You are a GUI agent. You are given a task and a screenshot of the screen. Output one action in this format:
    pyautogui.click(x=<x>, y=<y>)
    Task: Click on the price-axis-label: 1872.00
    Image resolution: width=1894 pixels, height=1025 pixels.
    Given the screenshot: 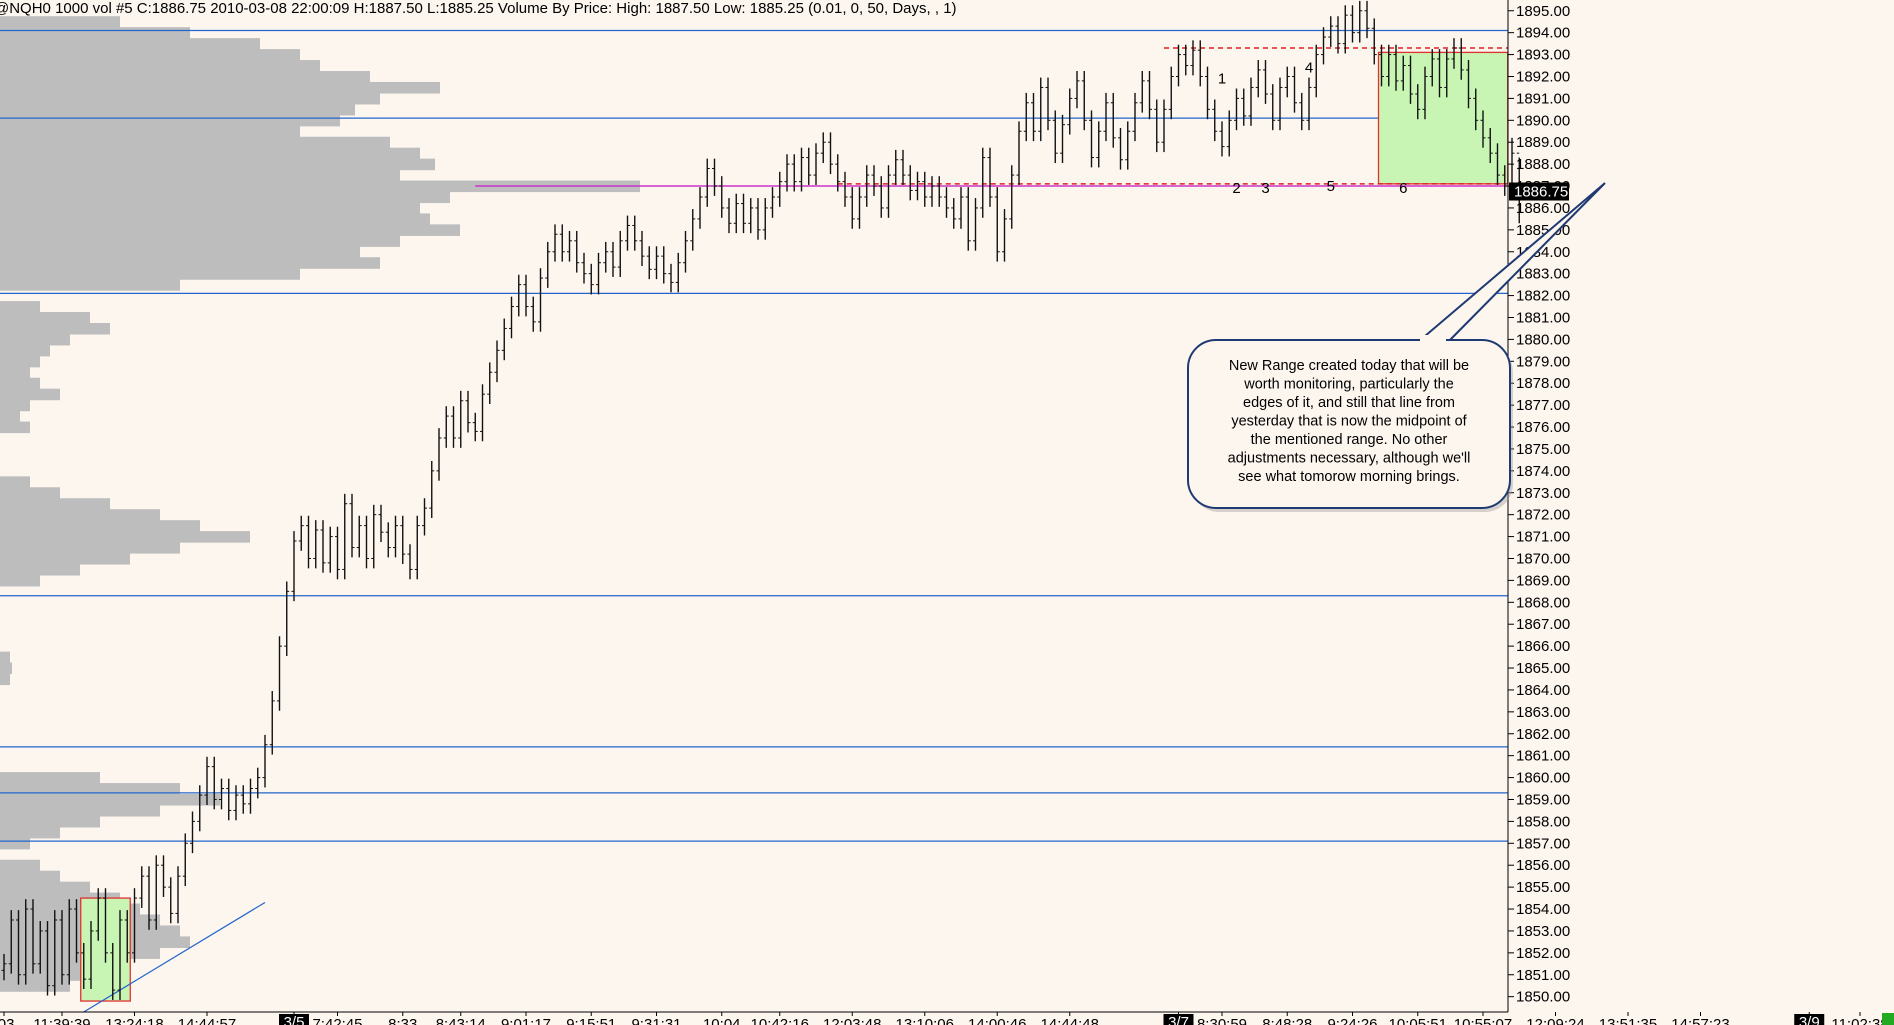 What is the action you would take?
    pyautogui.click(x=1543, y=515)
    